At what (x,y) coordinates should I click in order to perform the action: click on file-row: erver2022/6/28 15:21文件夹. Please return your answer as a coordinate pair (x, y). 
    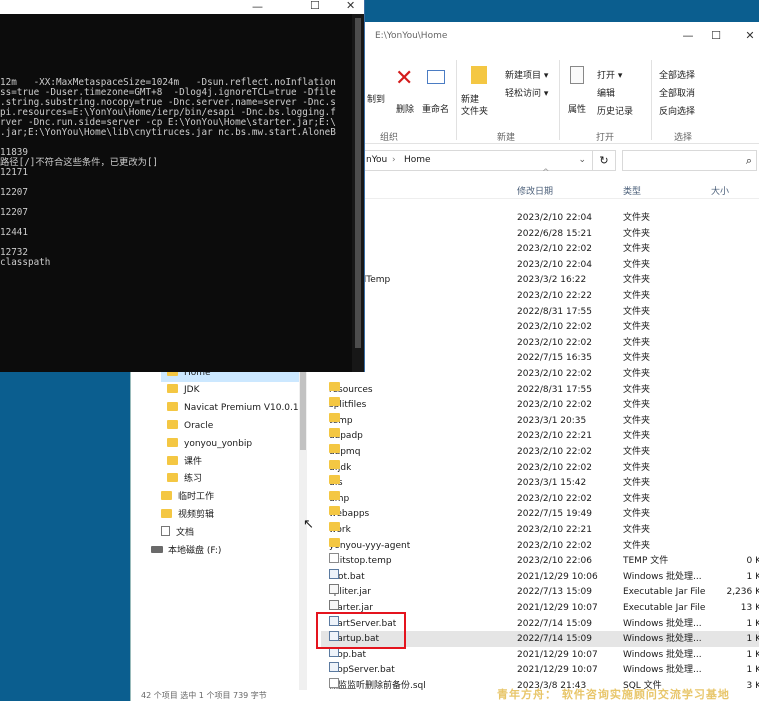
    Looking at the image, I should click on (540, 233).